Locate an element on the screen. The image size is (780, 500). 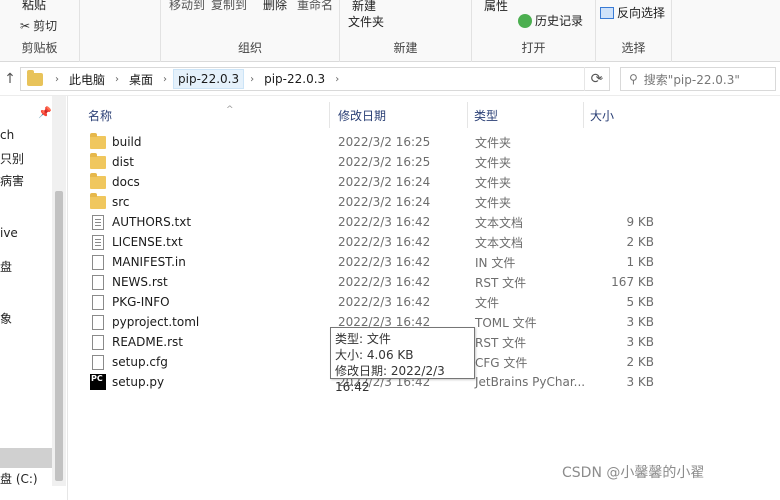
ribbon-group-clipboard: 粘贴 ✂ 剪切 剪贴板 is located at coordinates (40, 31).